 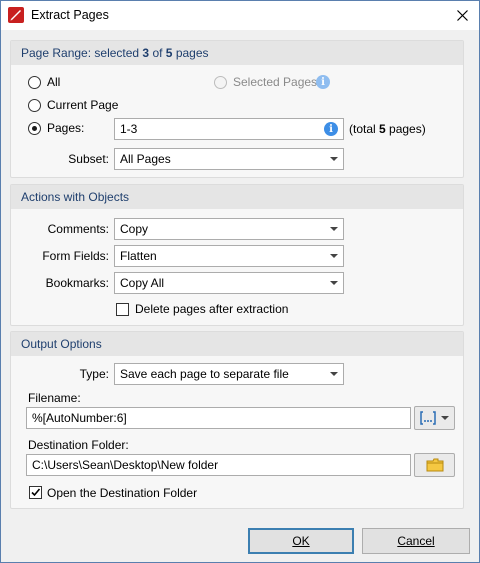 I want to click on output-header: Output Options, so click(x=237, y=344).